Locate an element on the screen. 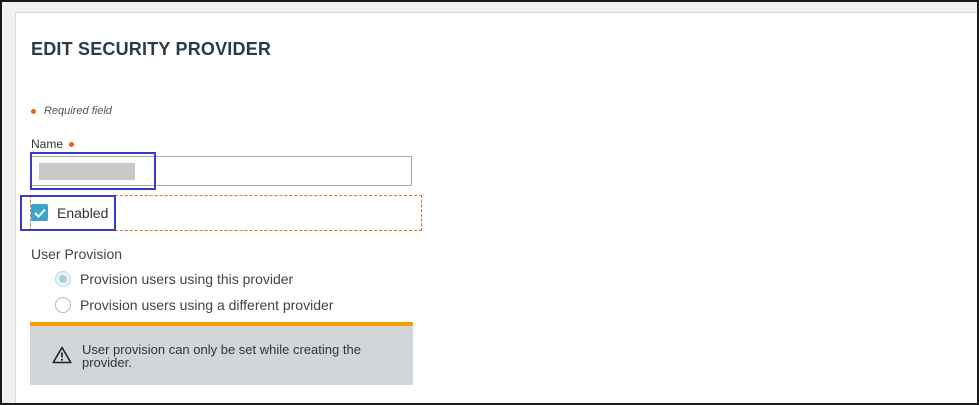  required-field-text: Required field is located at coordinates (78, 111).